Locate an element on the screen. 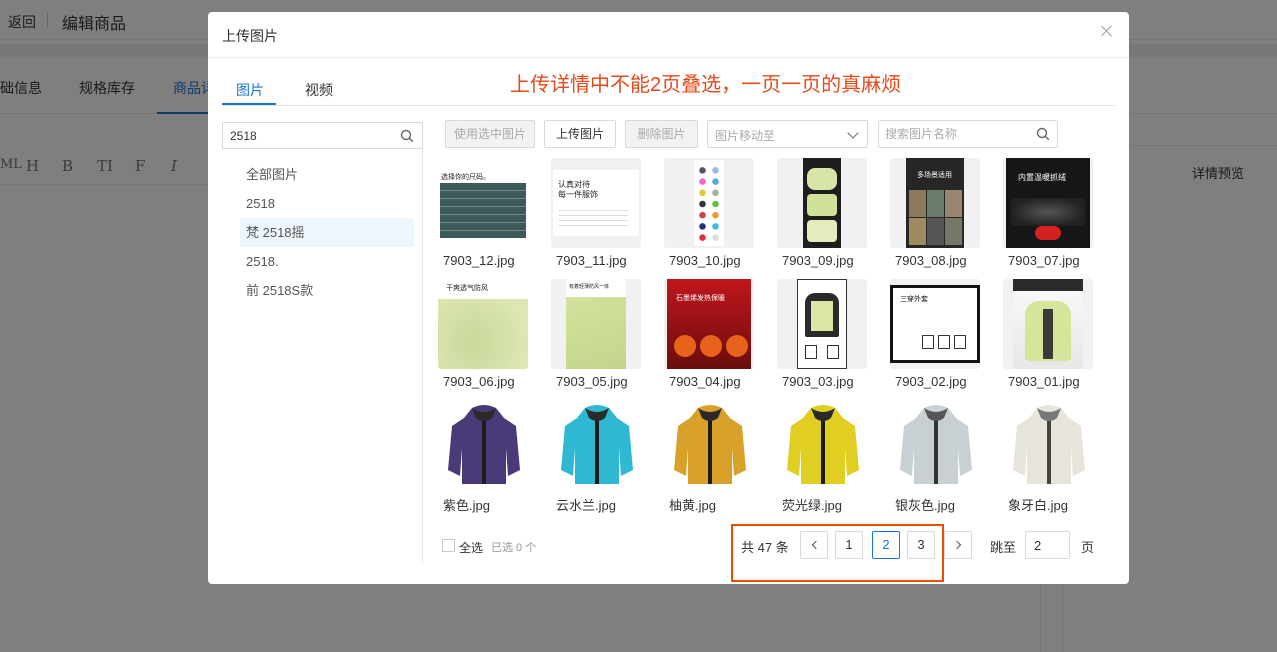 The width and height of the screenshot is (1277, 652). color-swatch-graphic is located at coordinates (709, 204).